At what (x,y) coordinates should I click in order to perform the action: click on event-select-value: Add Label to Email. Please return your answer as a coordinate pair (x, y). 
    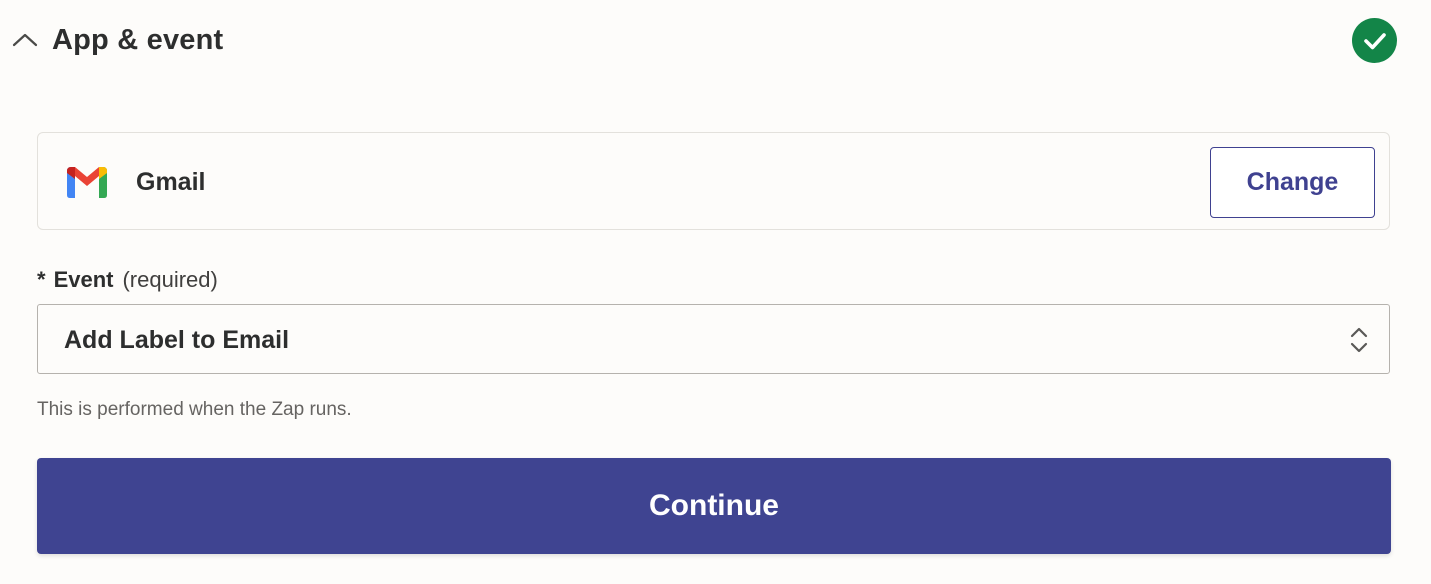
    Looking at the image, I should click on (177, 340).